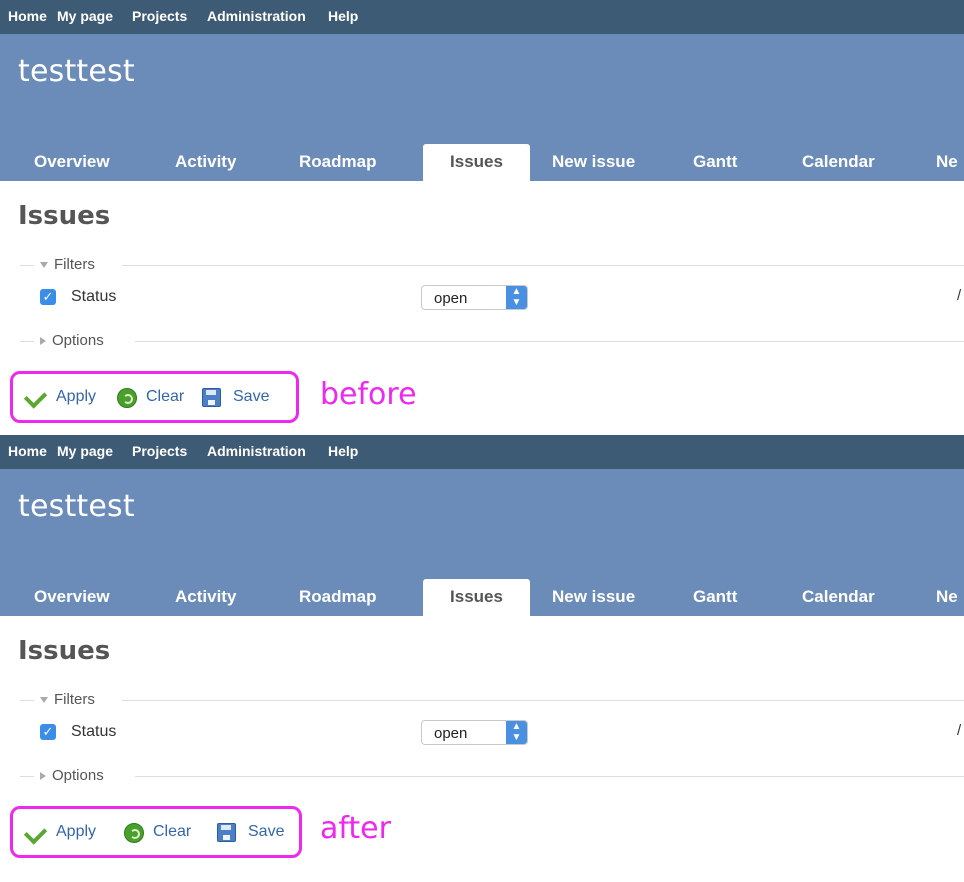 The width and height of the screenshot is (964, 882). I want to click on annotation-after: after, so click(355, 828).